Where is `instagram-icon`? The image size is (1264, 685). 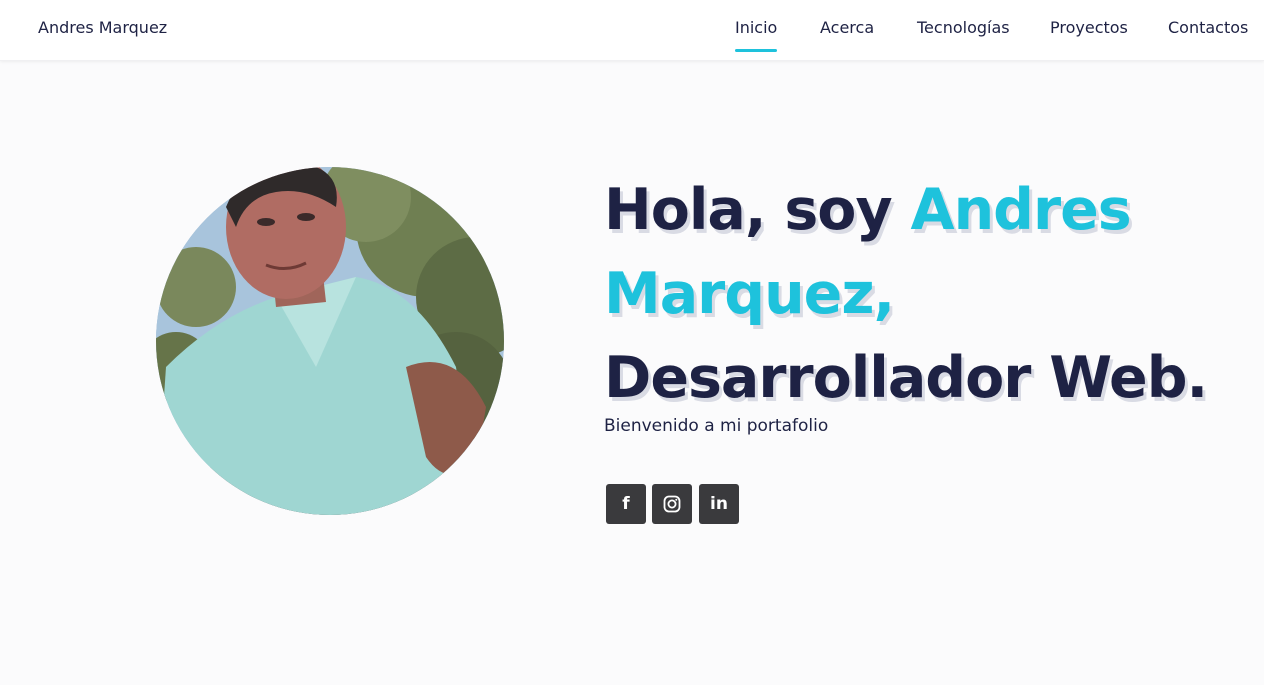
instagram-icon is located at coordinates (672, 504).